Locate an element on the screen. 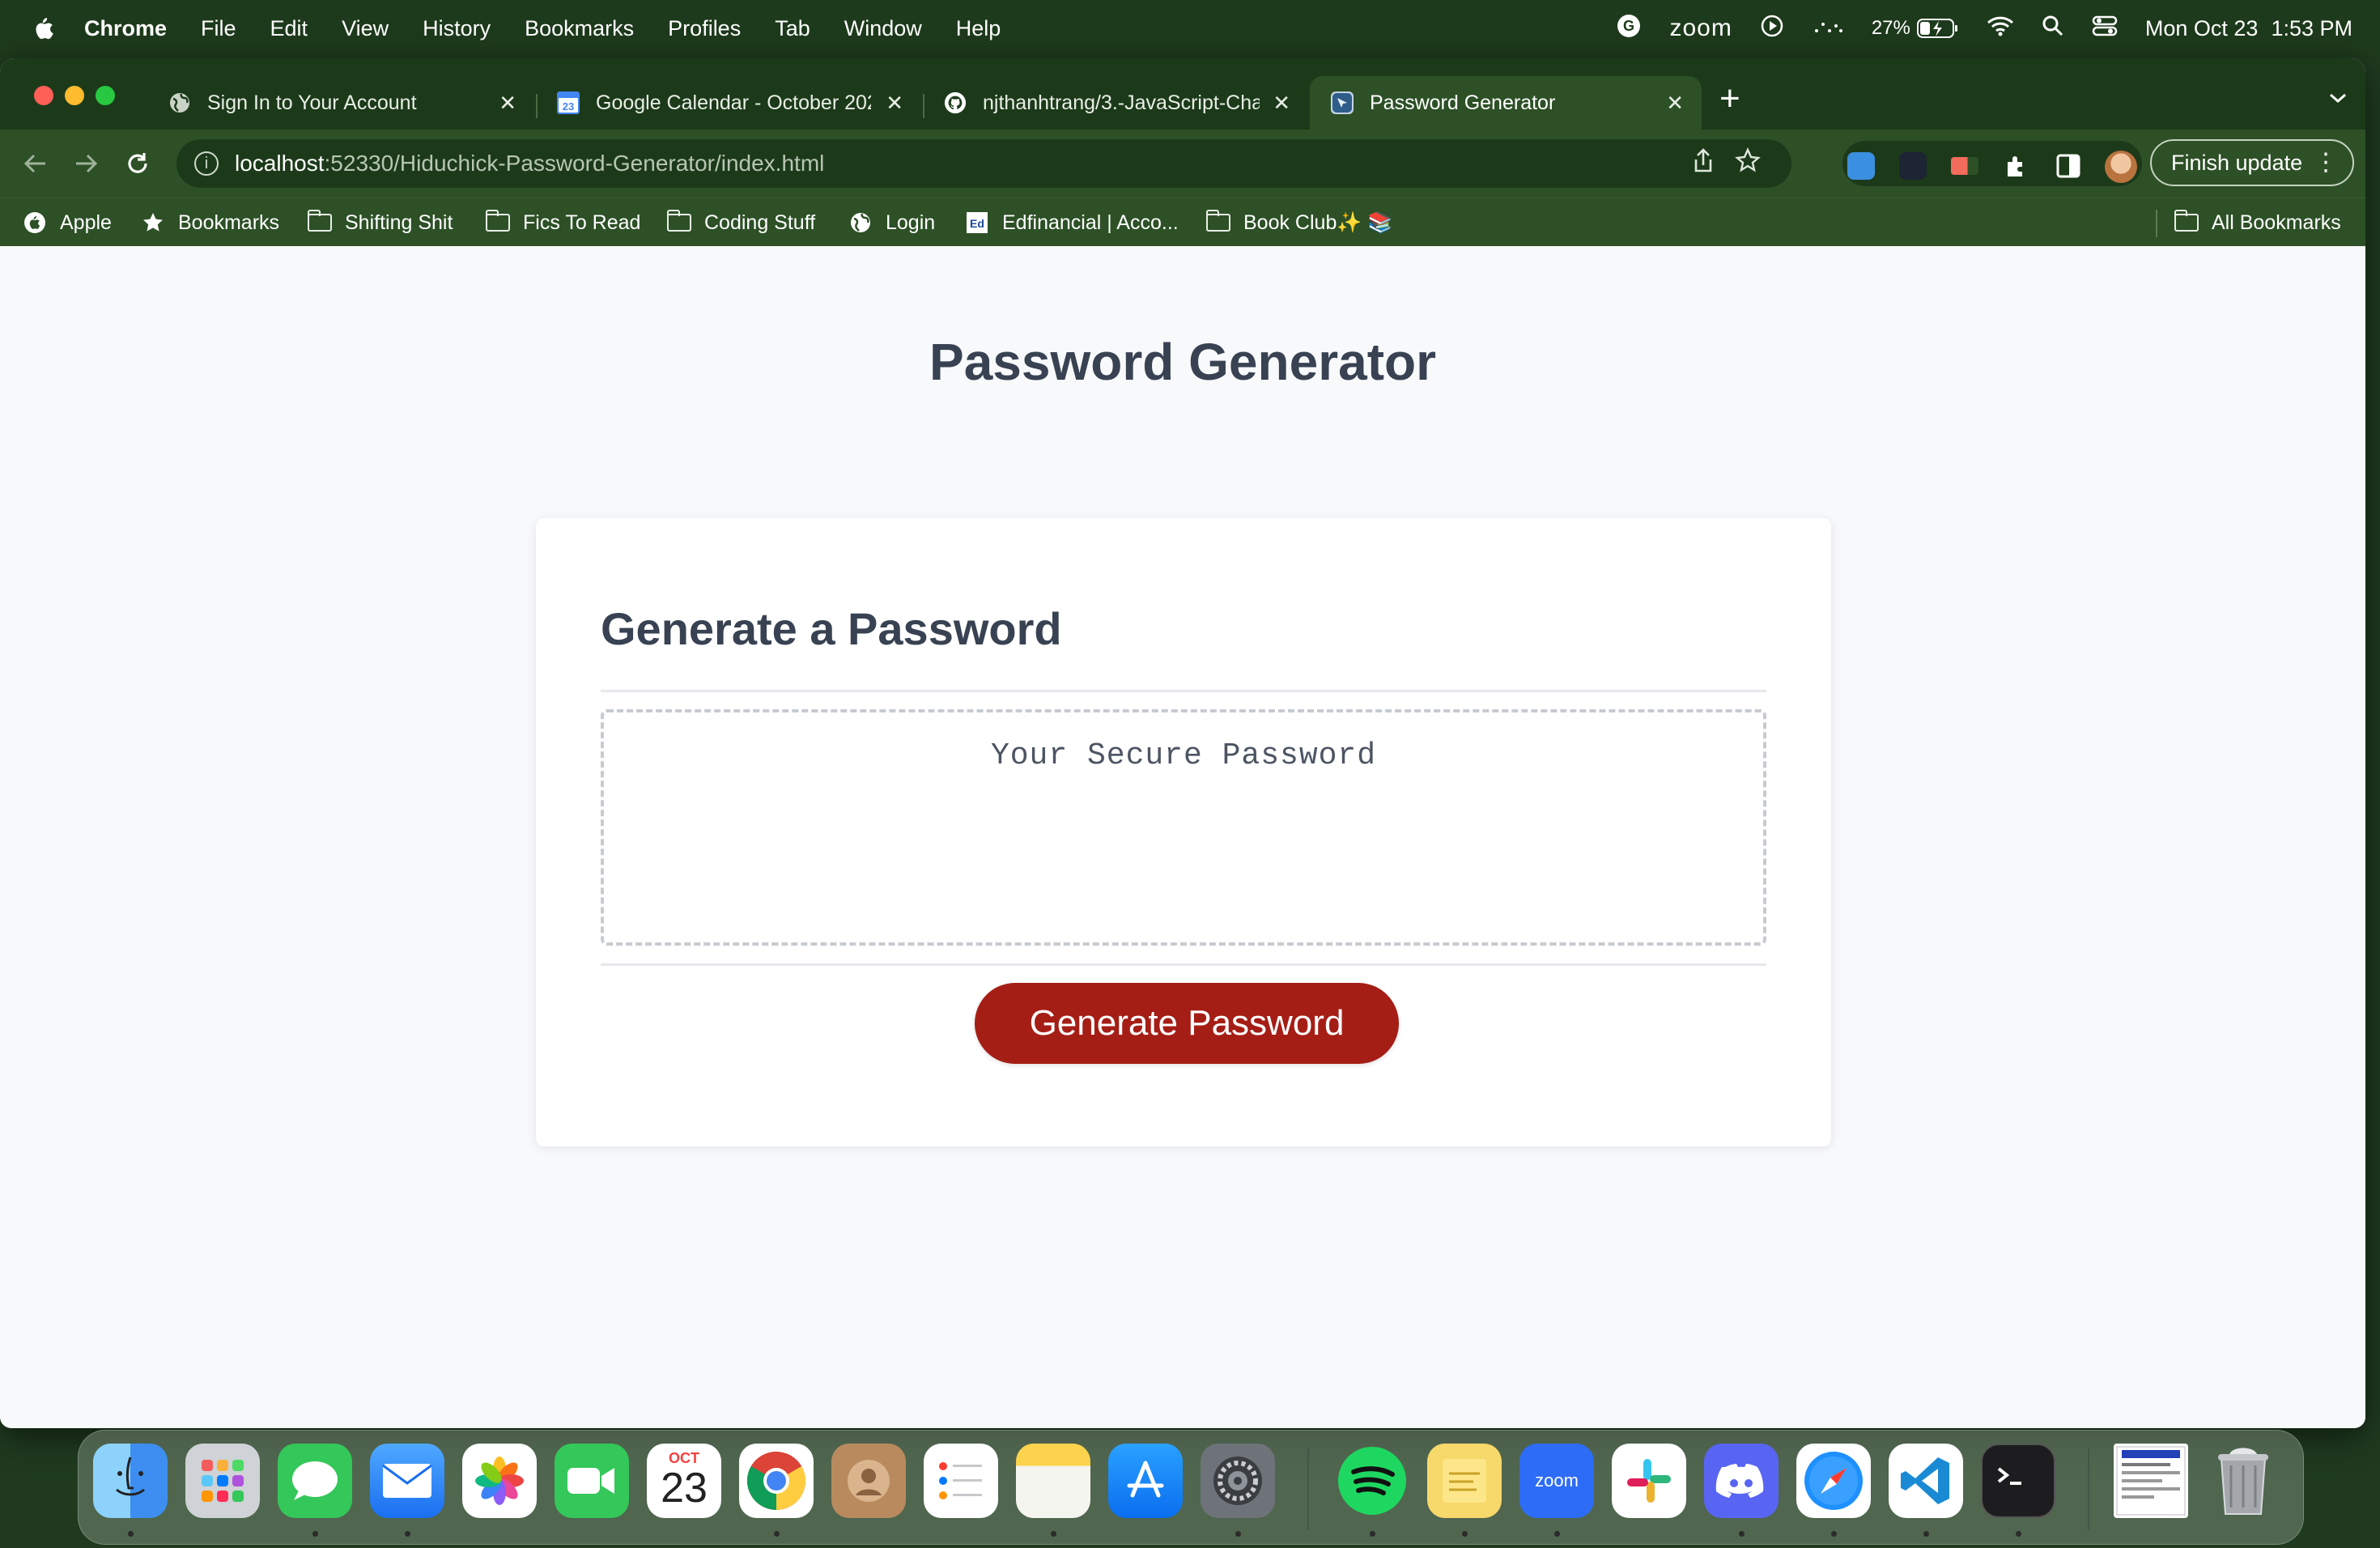 The width and height of the screenshot is (2380, 1548). play-icon is located at coordinates (1772, 29).